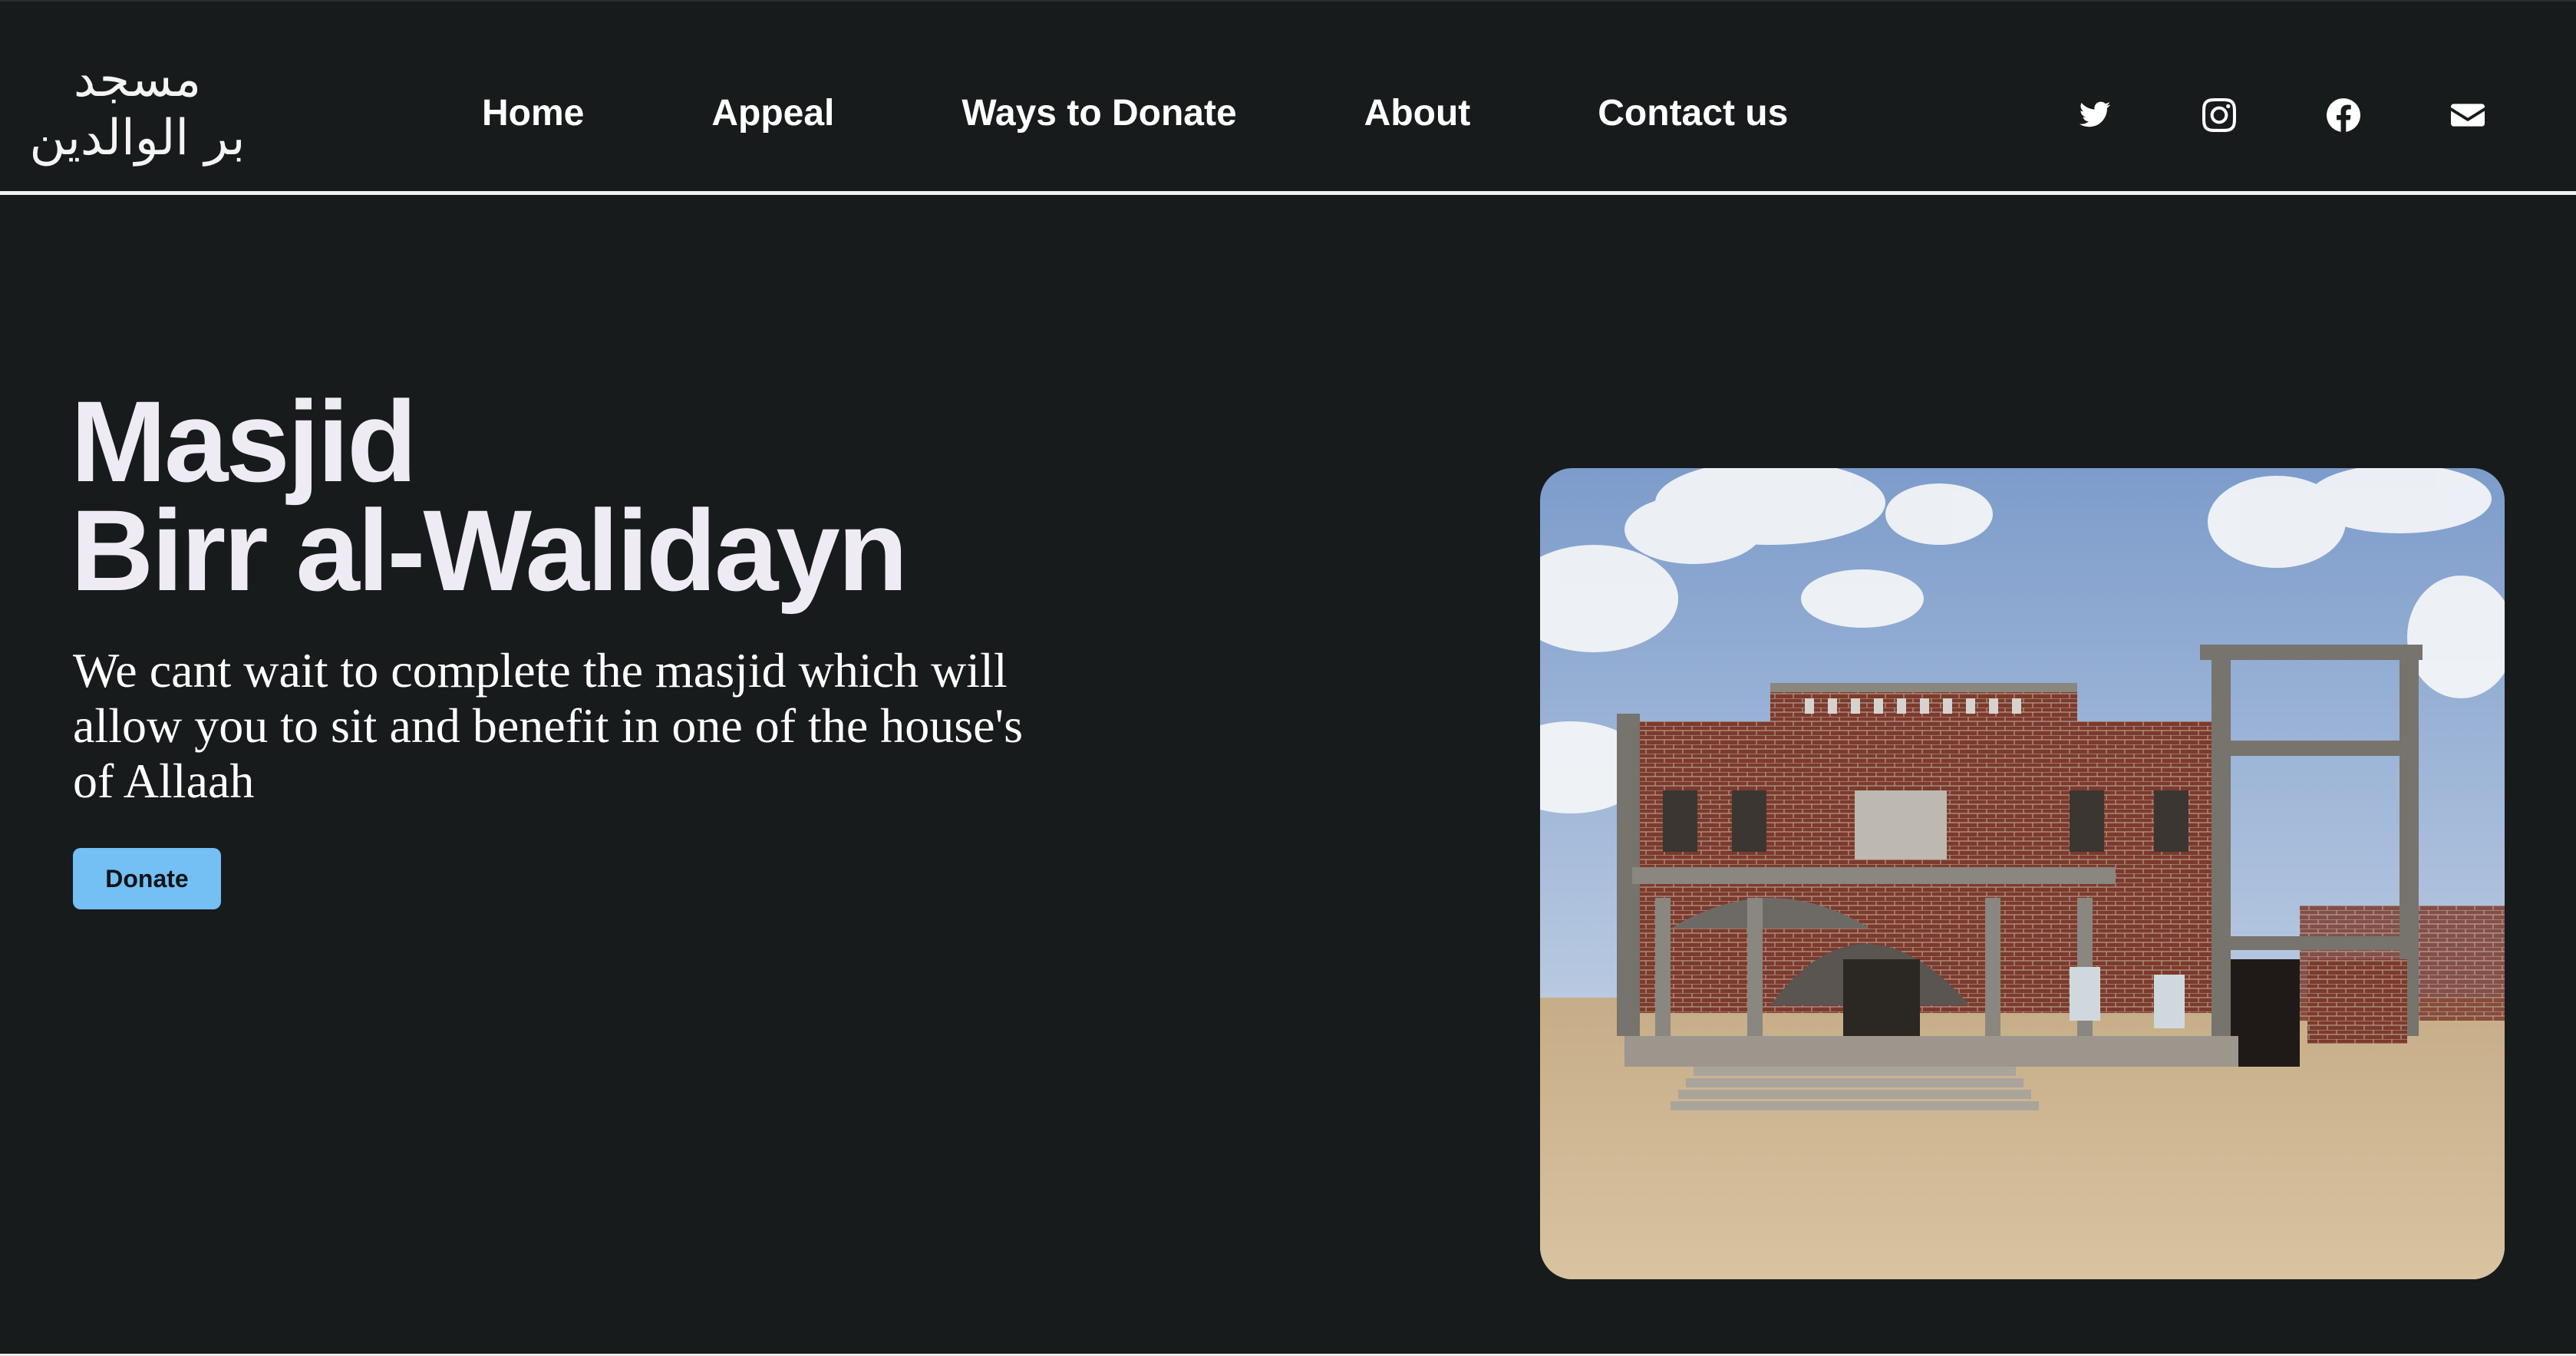 The image size is (2576, 1356). I want to click on instagram-icon, so click(2219, 115).